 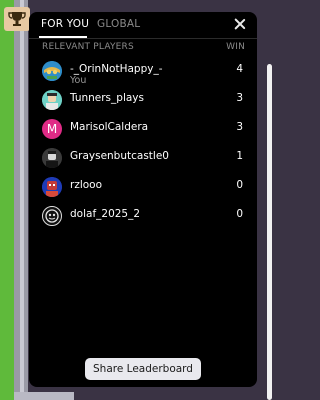 I want to click on trophy-icon, so click(x=17, y=19).